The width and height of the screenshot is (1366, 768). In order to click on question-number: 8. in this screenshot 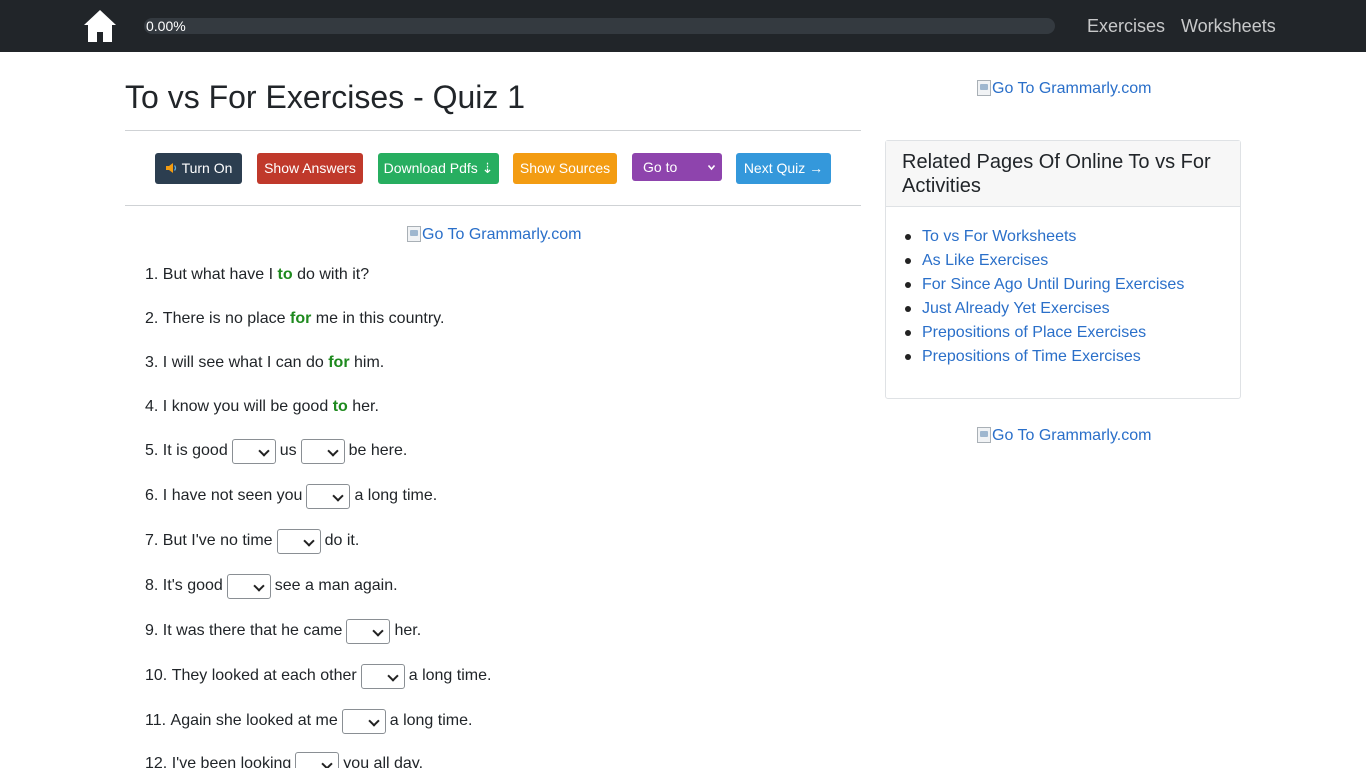, I will do `click(152, 585)`.